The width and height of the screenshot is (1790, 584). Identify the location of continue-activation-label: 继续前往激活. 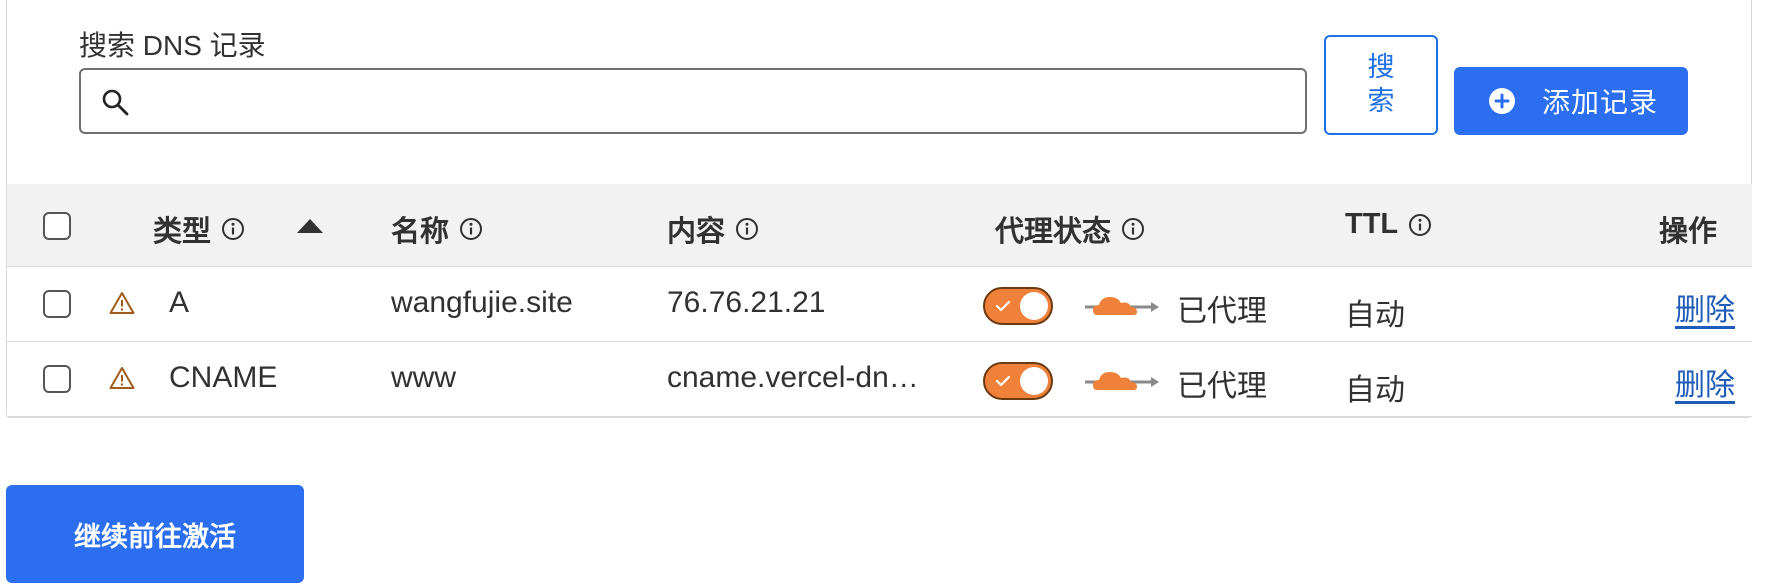
(155, 536).